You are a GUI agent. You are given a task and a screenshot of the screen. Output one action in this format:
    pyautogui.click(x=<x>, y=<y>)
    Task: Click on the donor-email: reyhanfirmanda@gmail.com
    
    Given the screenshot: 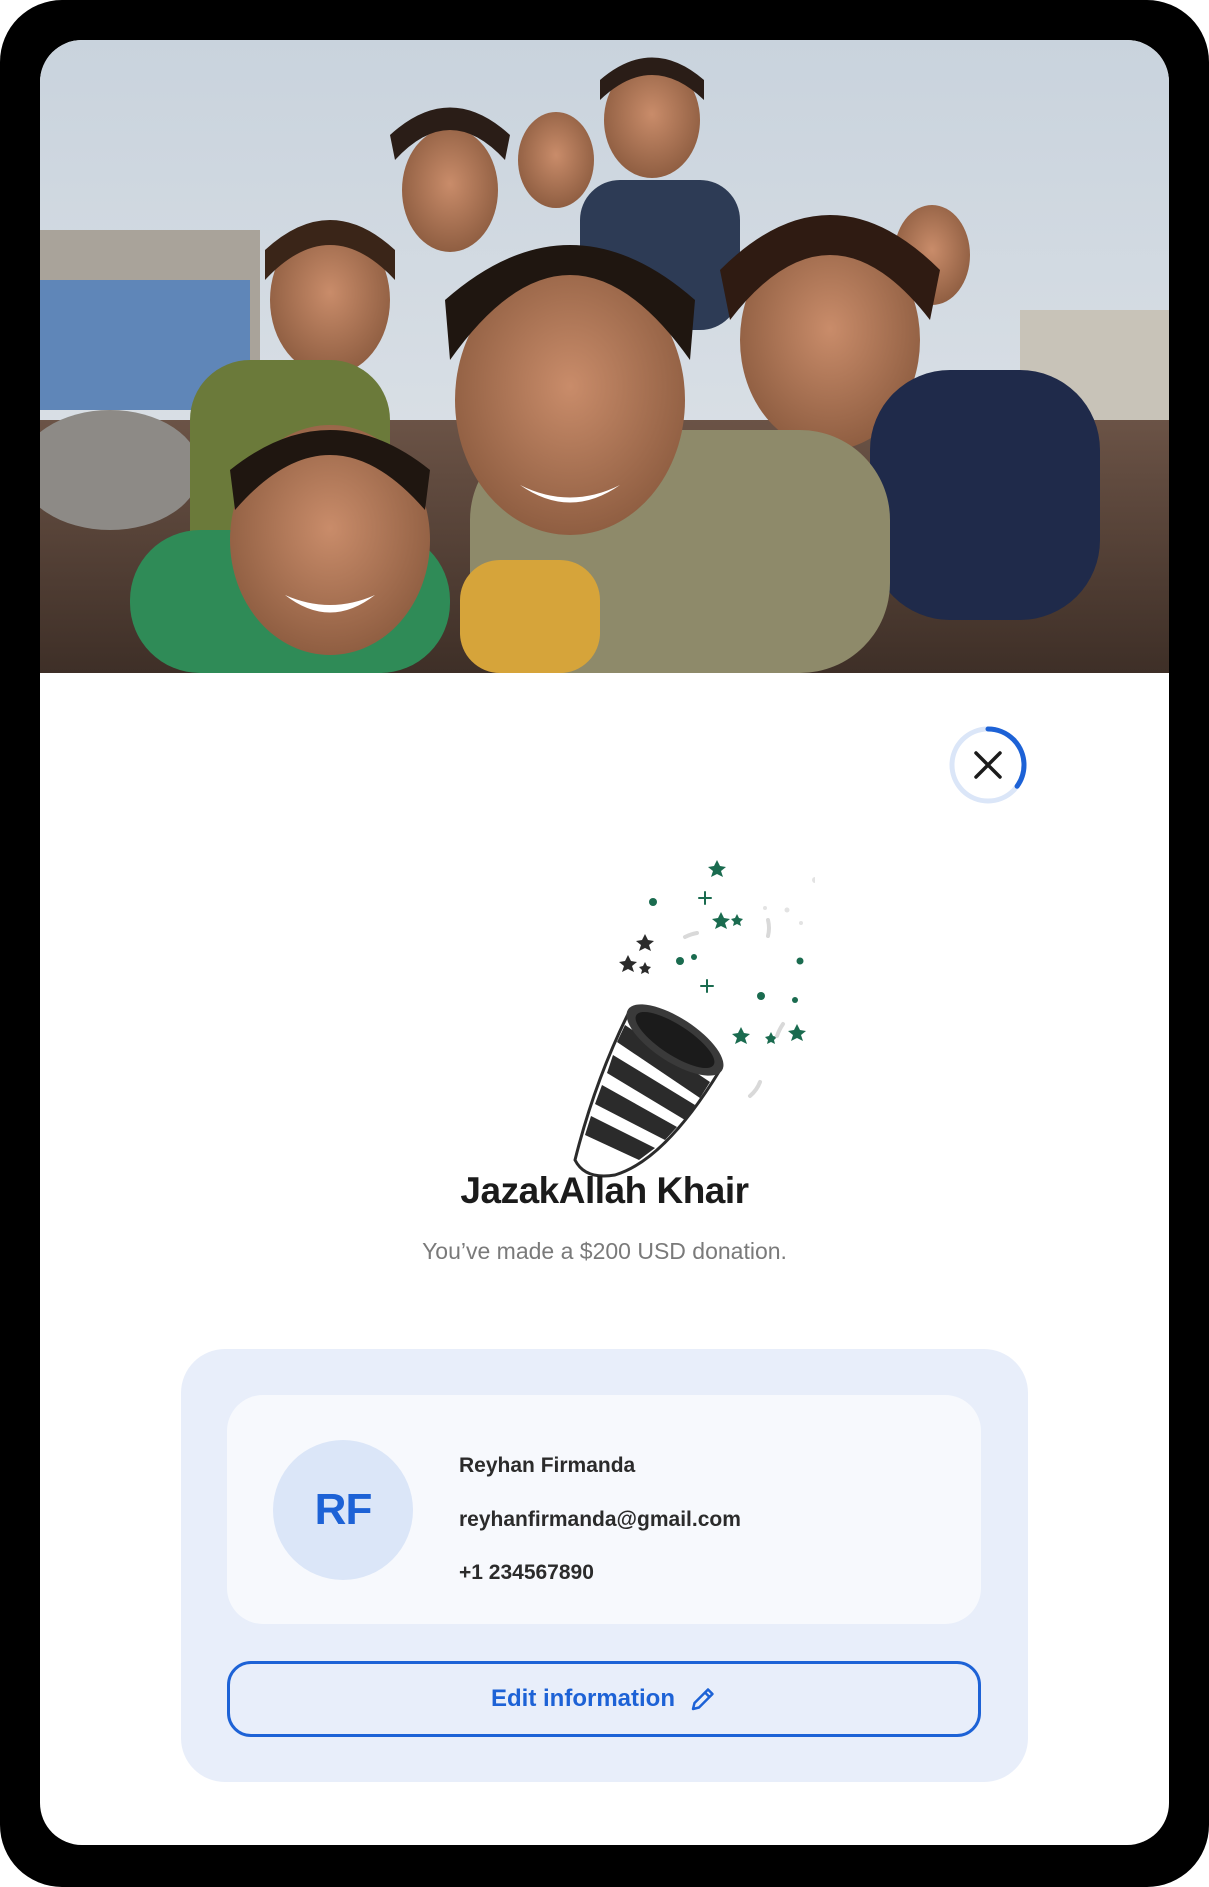 What is the action you would take?
    pyautogui.click(x=600, y=1519)
    